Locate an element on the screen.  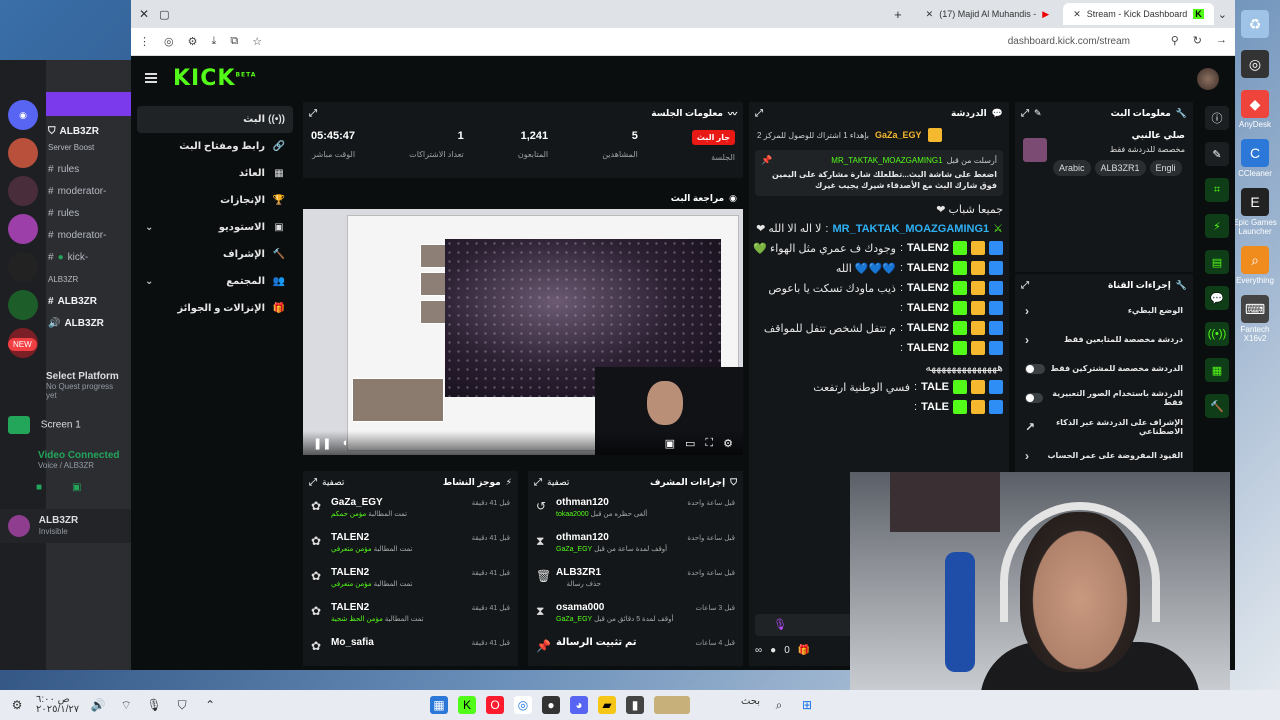
channel-action-row: الدردشة باستخدام الصور التعبيرية فقط is located at coordinates (1104, 397).